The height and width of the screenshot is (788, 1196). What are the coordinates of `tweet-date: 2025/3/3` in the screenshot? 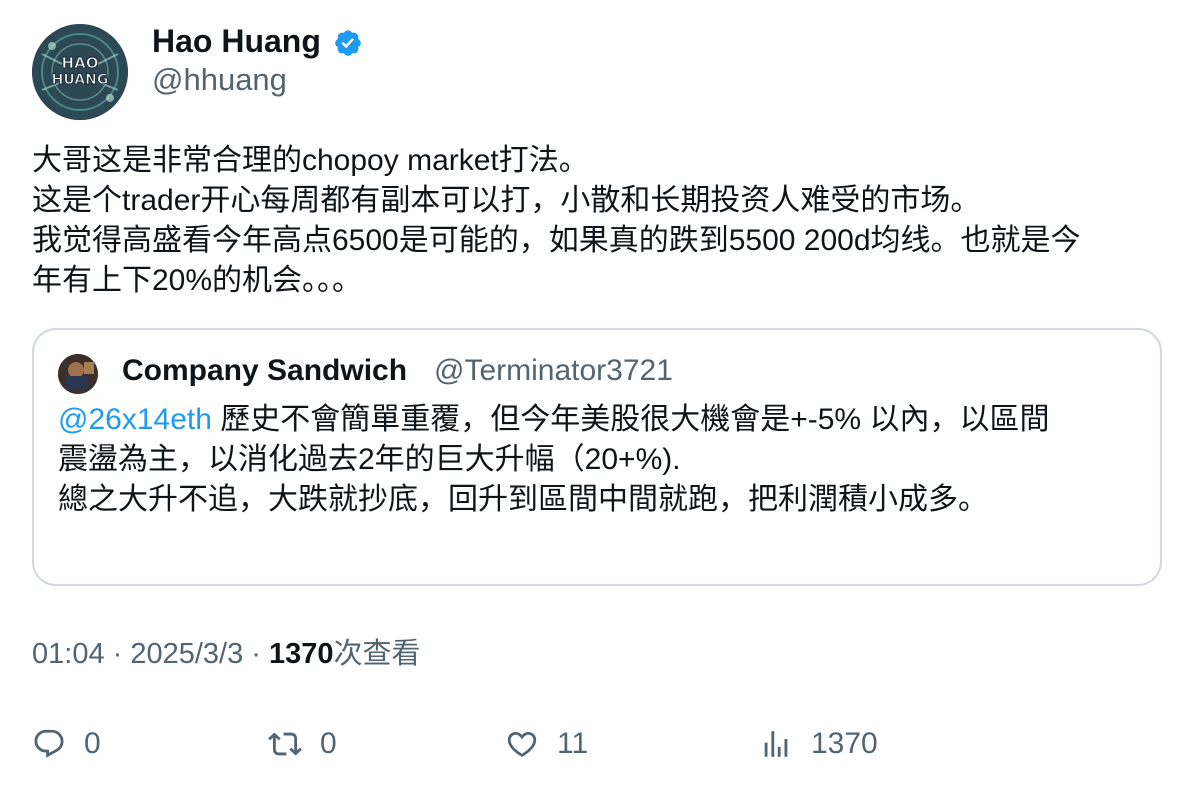 It's located at (186, 654).